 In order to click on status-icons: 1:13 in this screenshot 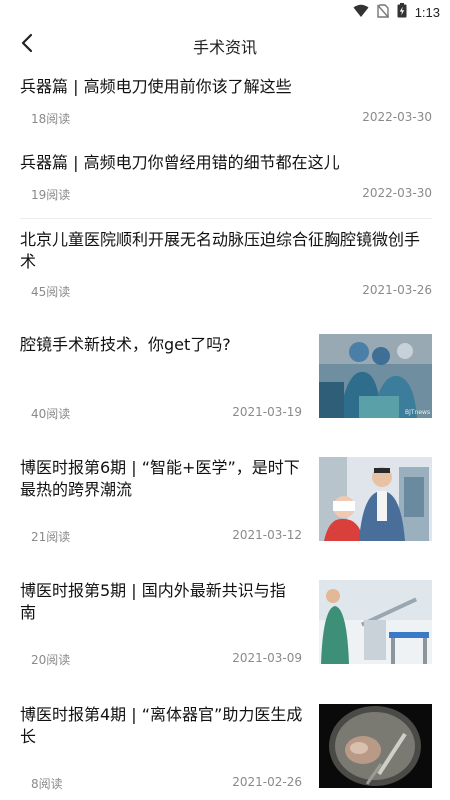, I will do `click(396, 12)`.